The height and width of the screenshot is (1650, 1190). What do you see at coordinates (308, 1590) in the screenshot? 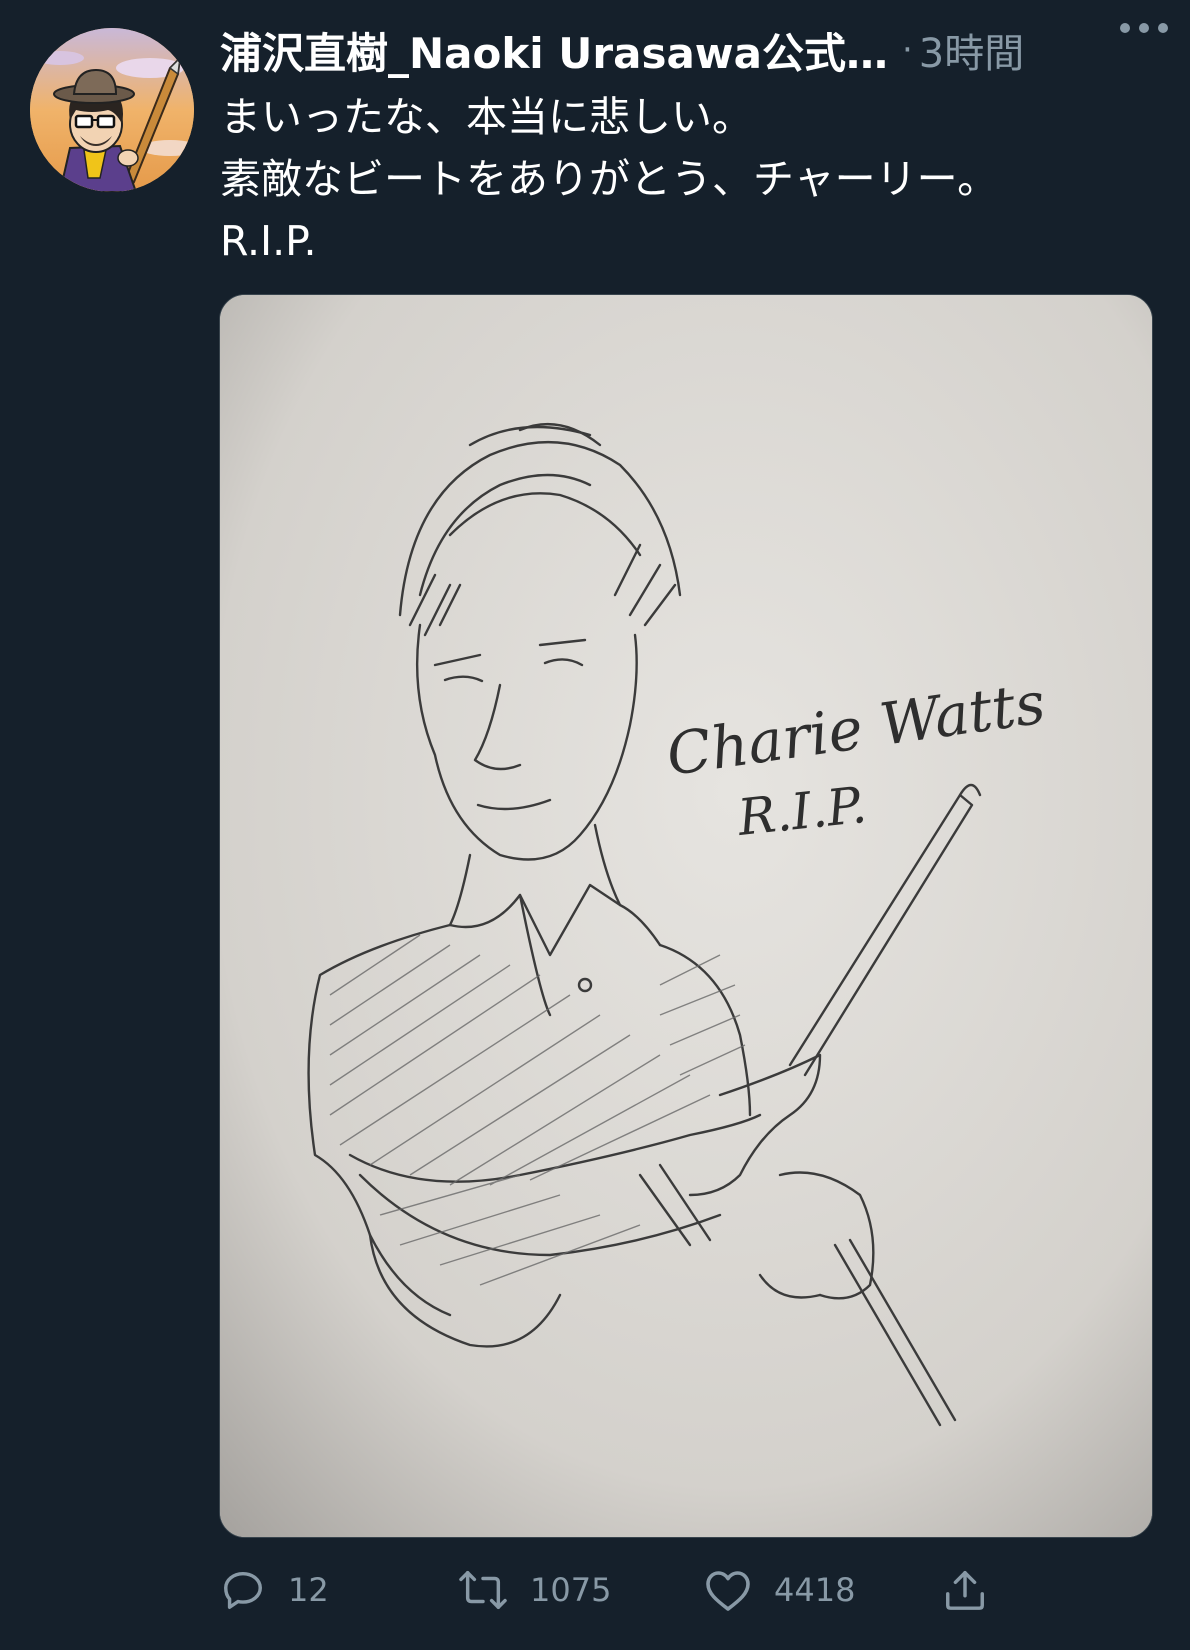
I see `reply-count: 12` at bounding box center [308, 1590].